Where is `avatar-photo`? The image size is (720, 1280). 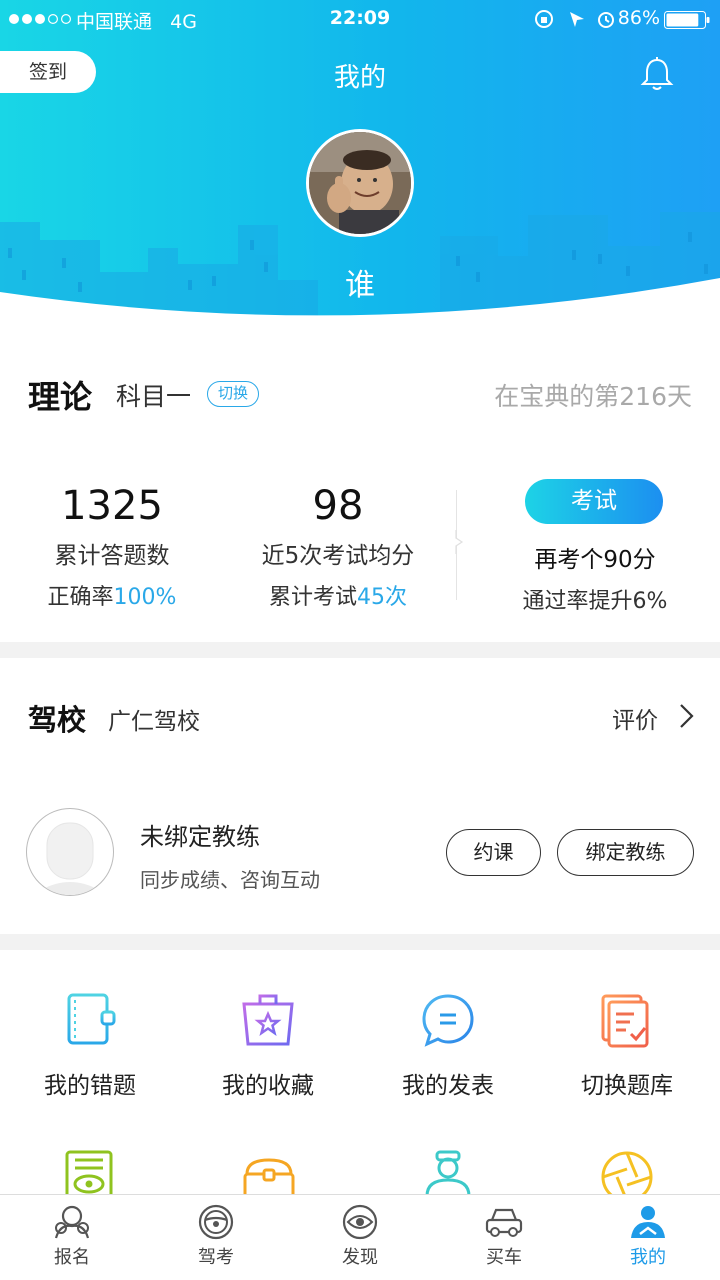
avatar-photo is located at coordinates (360, 183).